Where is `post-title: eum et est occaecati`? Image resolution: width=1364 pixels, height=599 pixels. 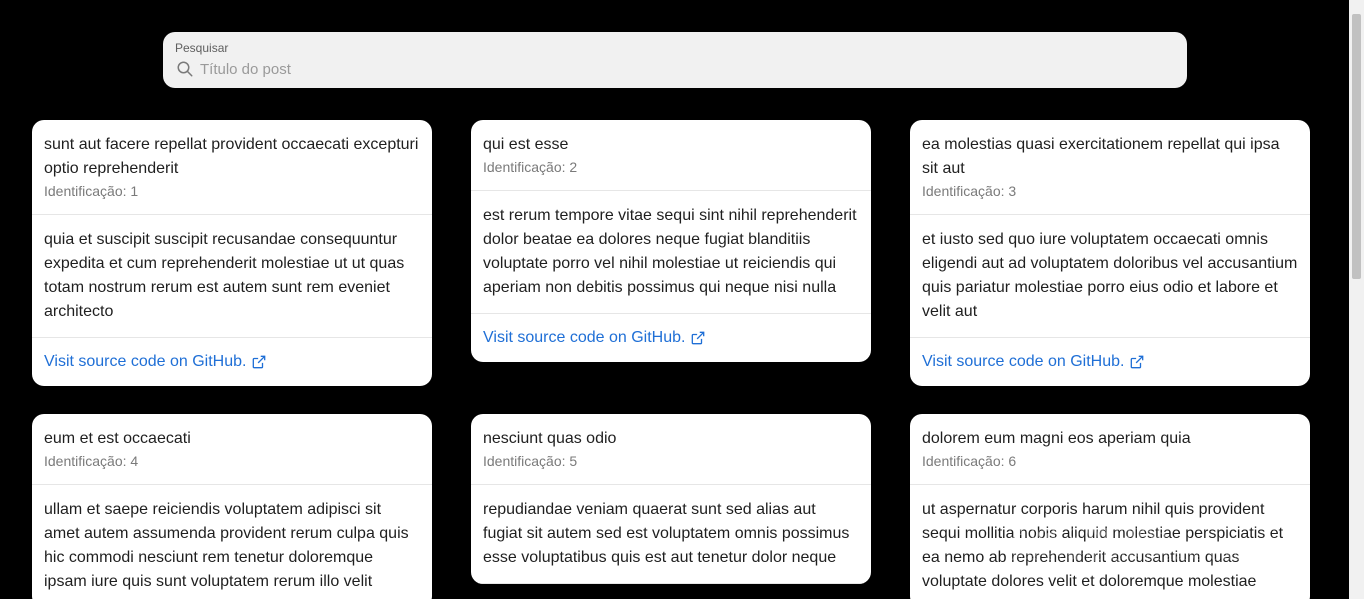
post-title: eum et est occaecati is located at coordinates (117, 438).